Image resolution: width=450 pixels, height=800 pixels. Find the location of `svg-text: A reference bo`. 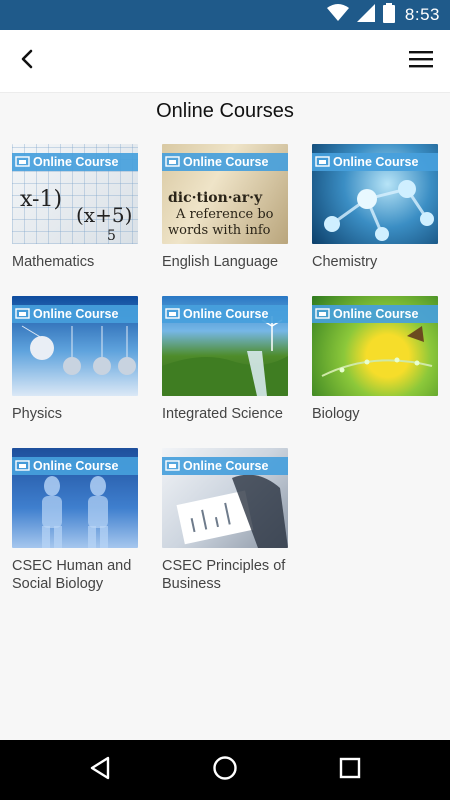

svg-text: A reference bo is located at coordinates (224, 214).